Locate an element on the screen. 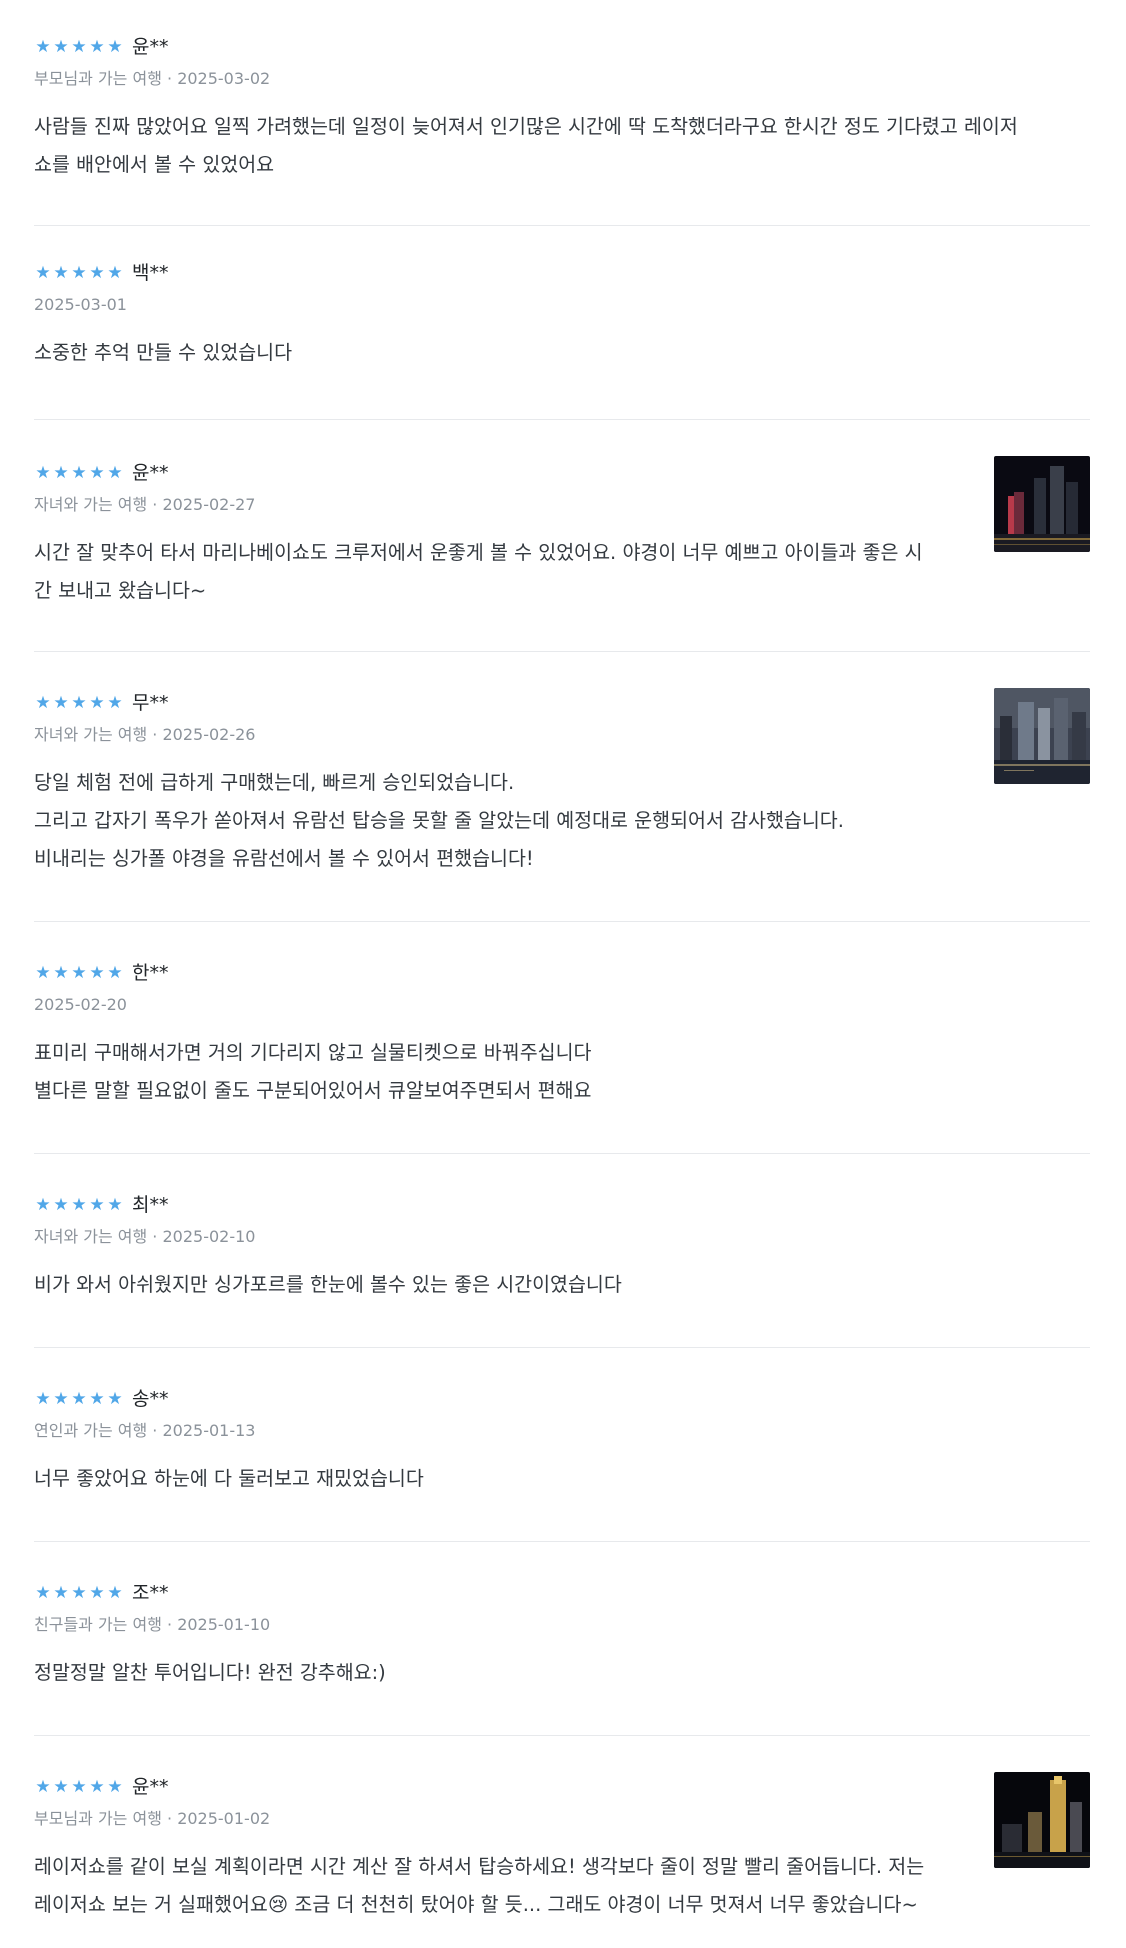 Image resolution: width=1126 pixels, height=1948 pixels. review-text: 정말정말 알찬 투어입니다! 완전 강추해요:) is located at coordinates (210, 1672).